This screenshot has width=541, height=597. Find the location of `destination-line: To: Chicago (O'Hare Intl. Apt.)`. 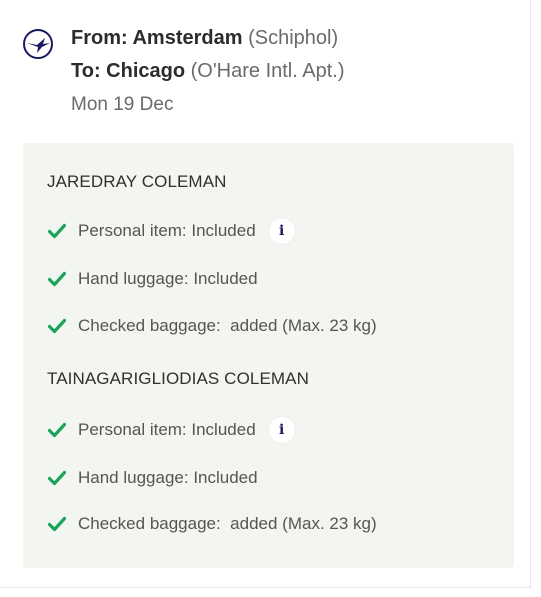

destination-line: To: Chicago (O'Hare Intl. Apt.) is located at coordinates (208, 71).